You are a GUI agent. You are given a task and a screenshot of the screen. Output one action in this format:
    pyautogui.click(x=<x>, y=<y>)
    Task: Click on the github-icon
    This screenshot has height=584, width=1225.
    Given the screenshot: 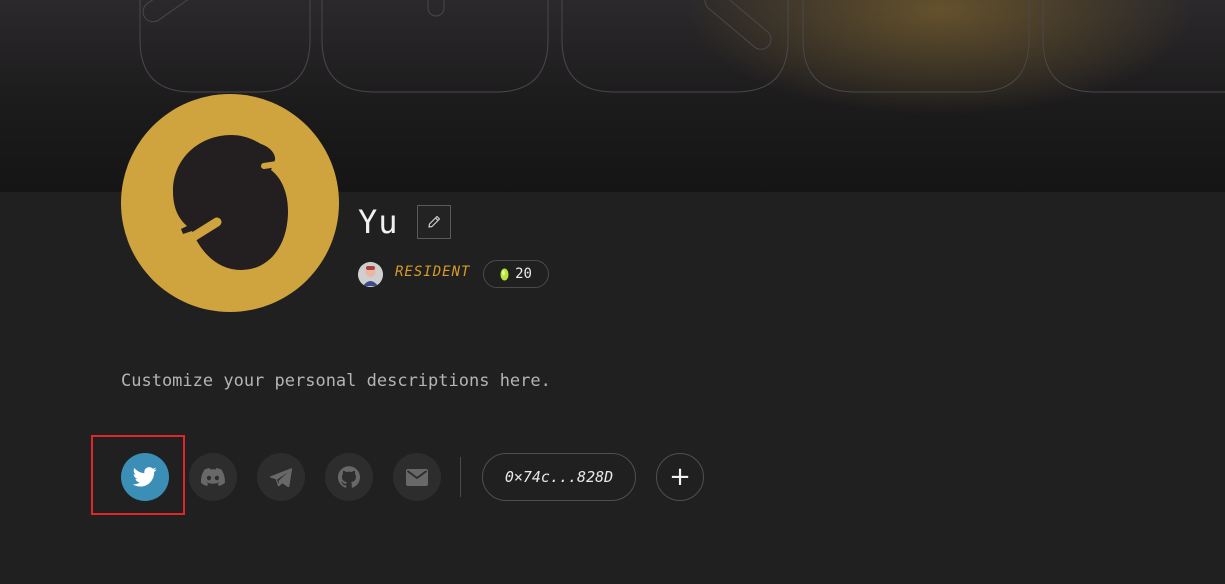 What is the action you would take?
    pyautogui.click(x=349, y=477)
    